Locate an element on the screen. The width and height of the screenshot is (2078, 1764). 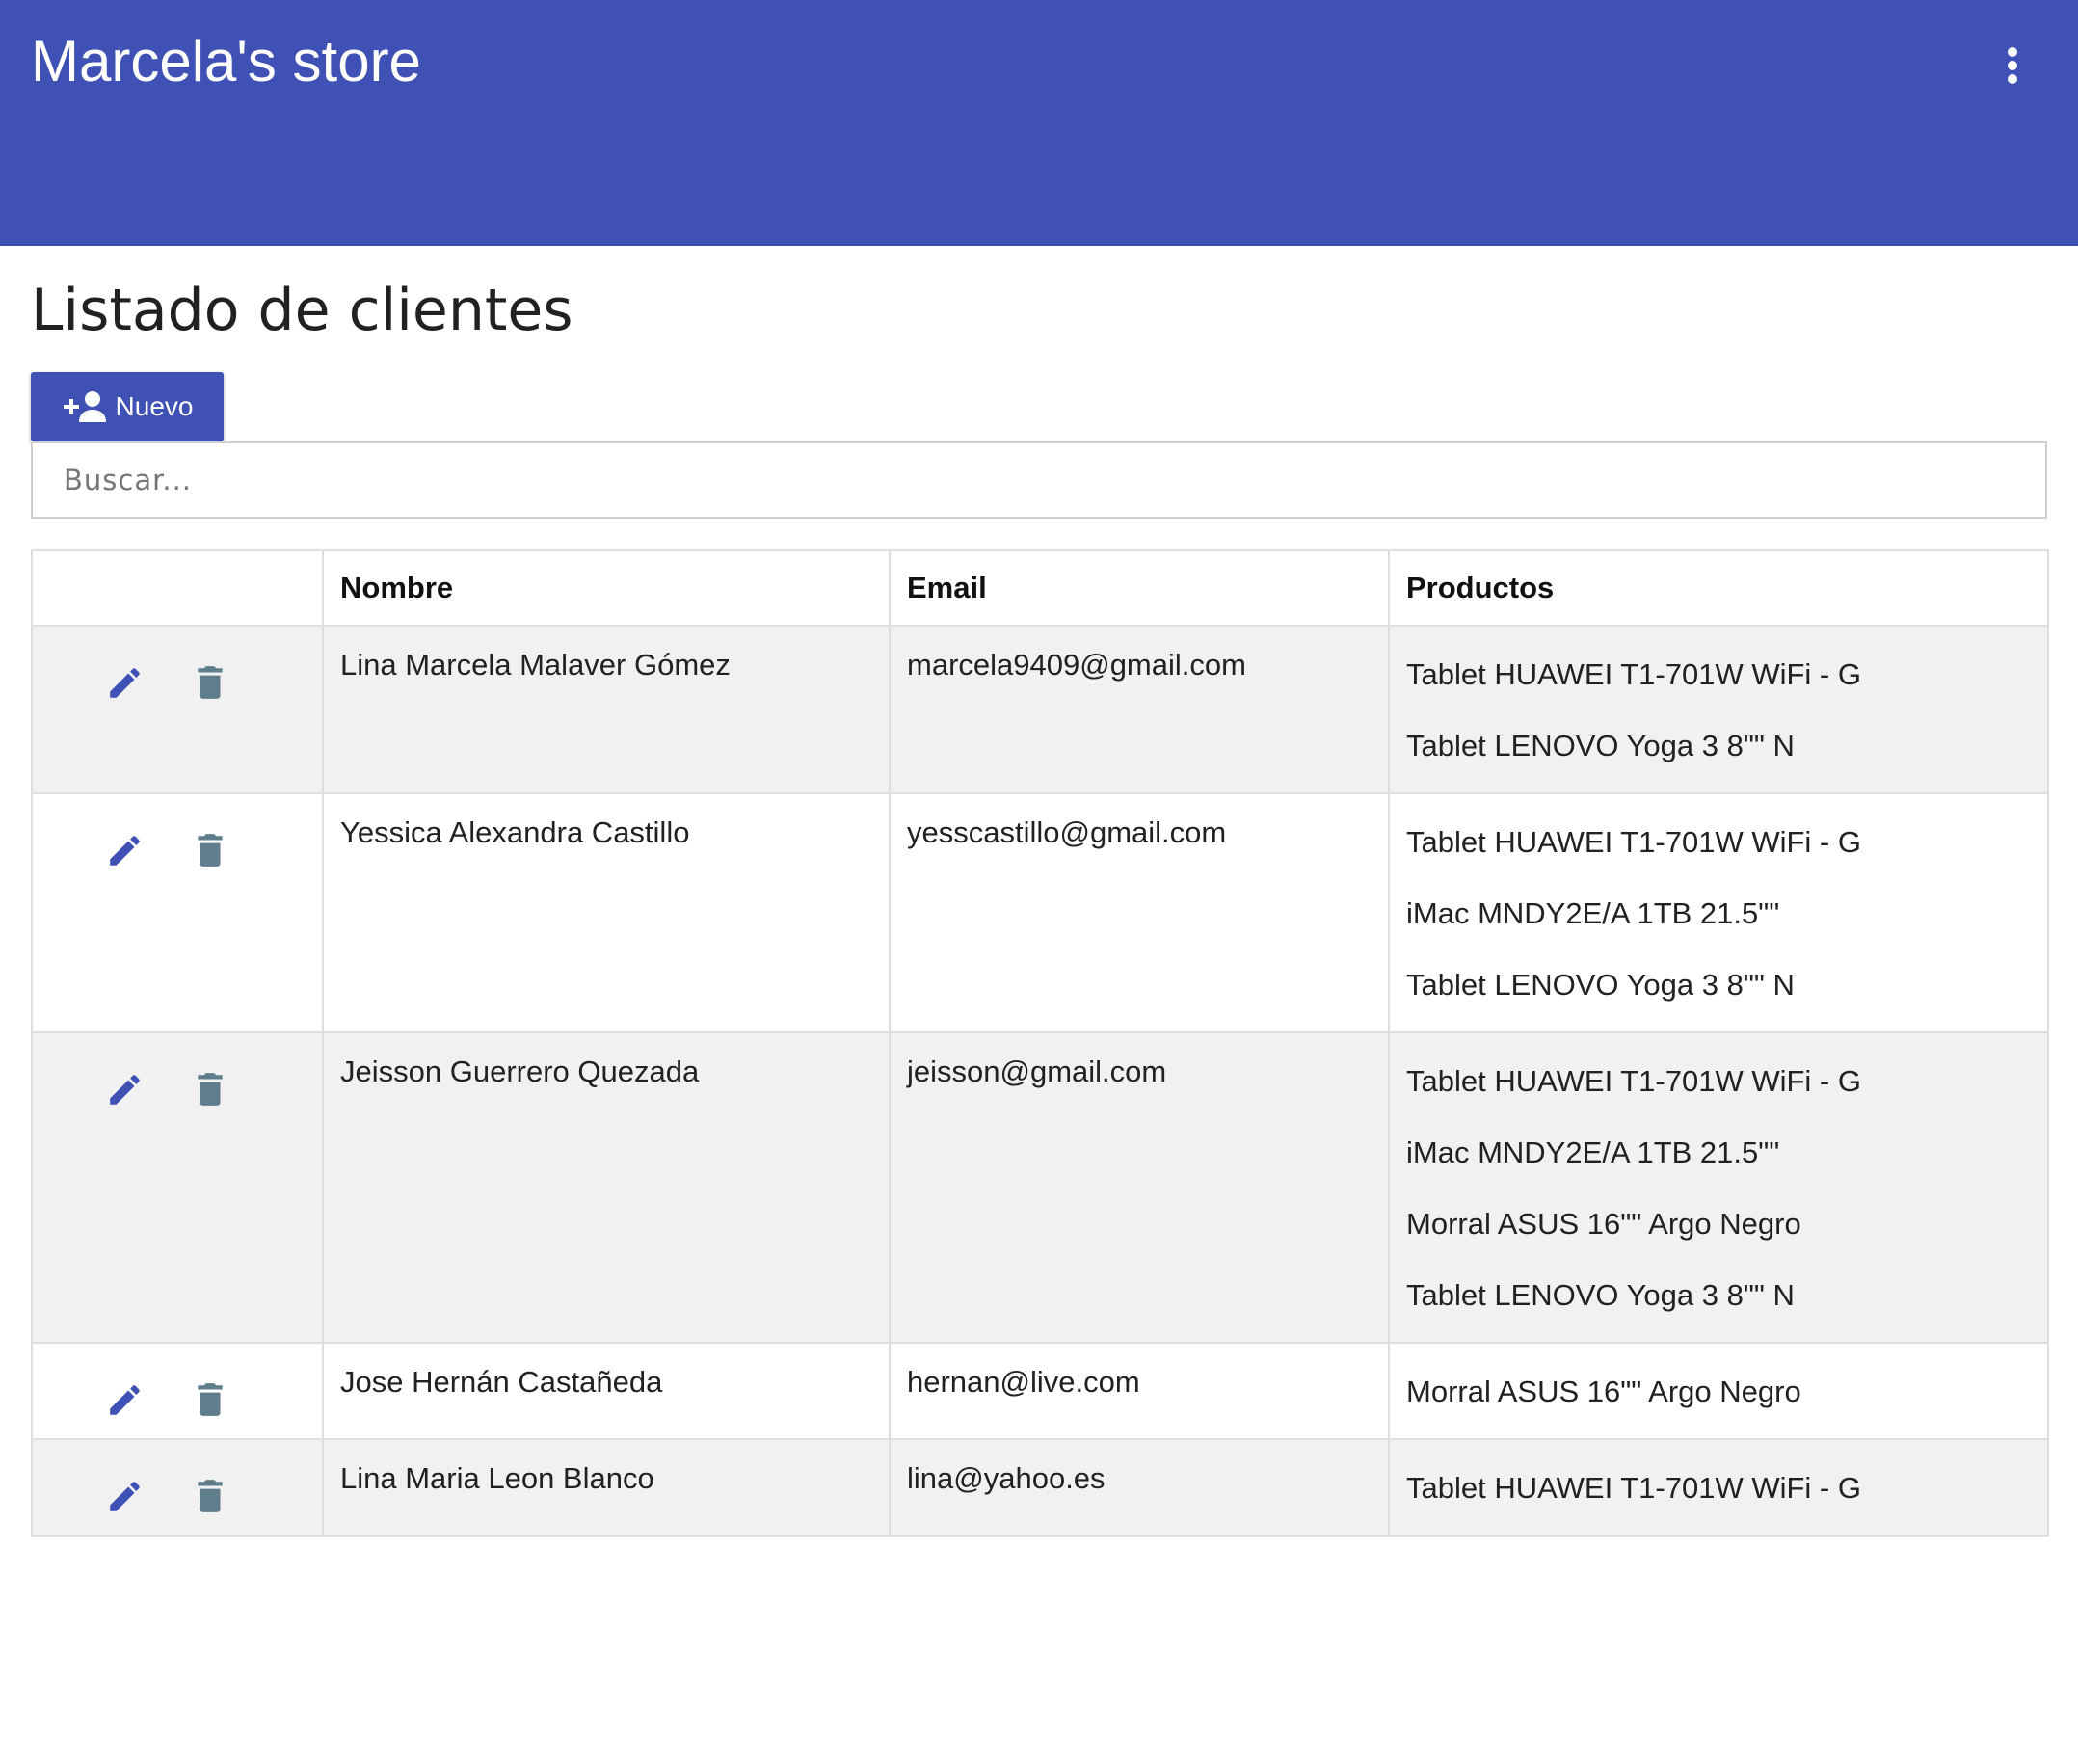
client-email-cell: hernan@live.com is located at coordinates (1139, 1391).